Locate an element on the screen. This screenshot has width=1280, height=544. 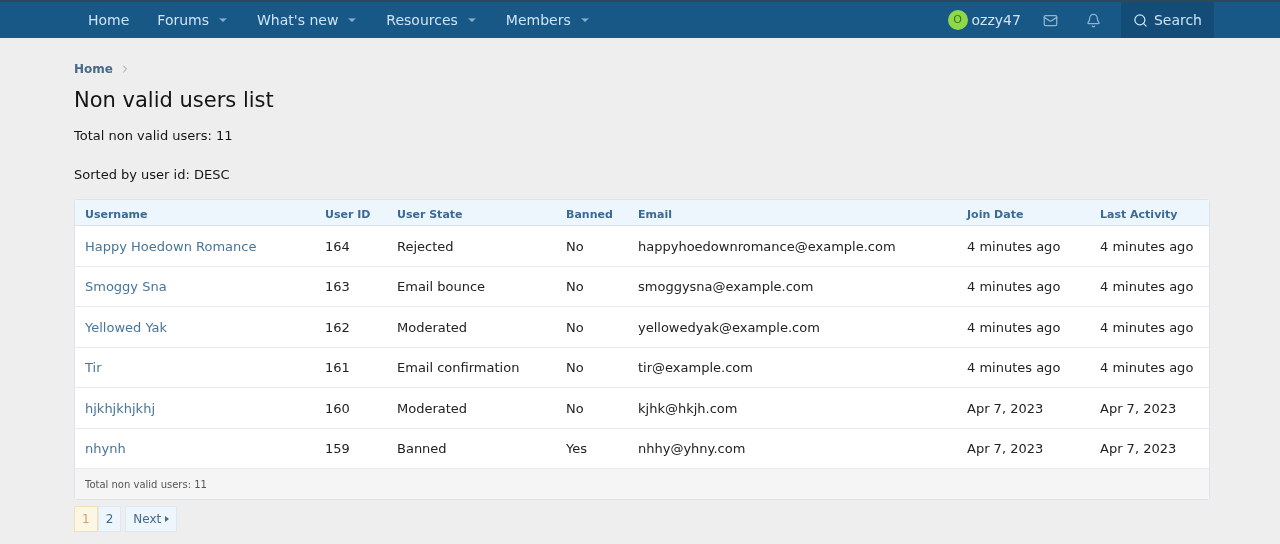
table-footer-text: Total non valid users: 11 is located at coordinates (146, 484).